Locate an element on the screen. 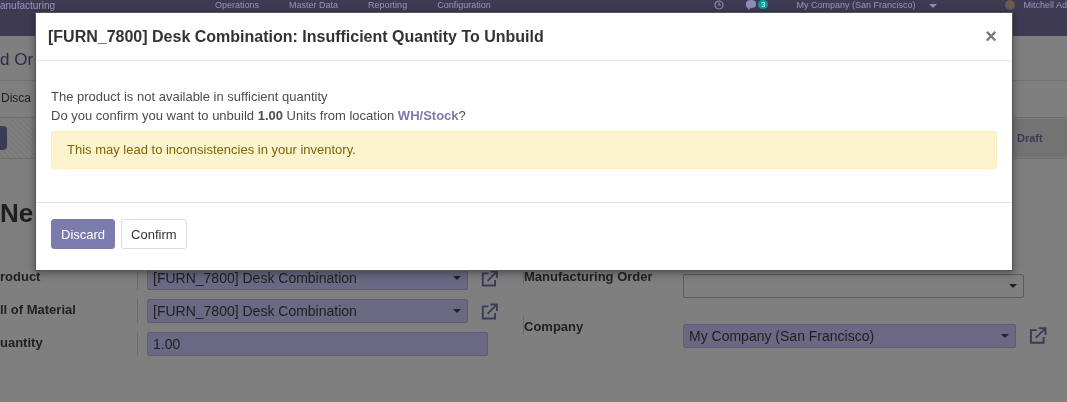 This screenshot has width=1067, height=402. confirmation-question: Do you confirm you want to unbuild 1.00 Units from location WH/Stock? is located at coordinates (259, 116).